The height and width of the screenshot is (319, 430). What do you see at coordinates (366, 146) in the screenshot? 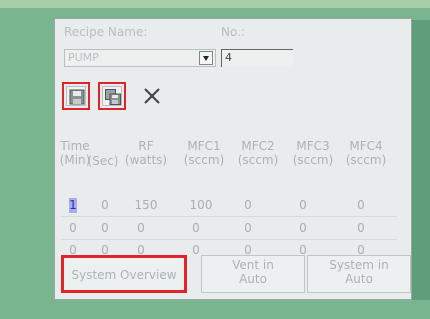
I see `header-mfc4: MFC4` at bounding box center [366, 146].